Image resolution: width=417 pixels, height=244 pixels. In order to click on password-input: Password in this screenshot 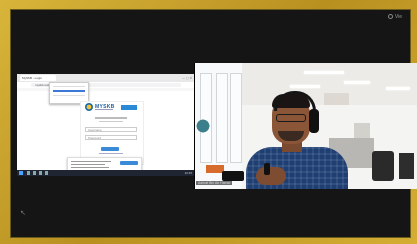, I will do `click(111, 137)`.